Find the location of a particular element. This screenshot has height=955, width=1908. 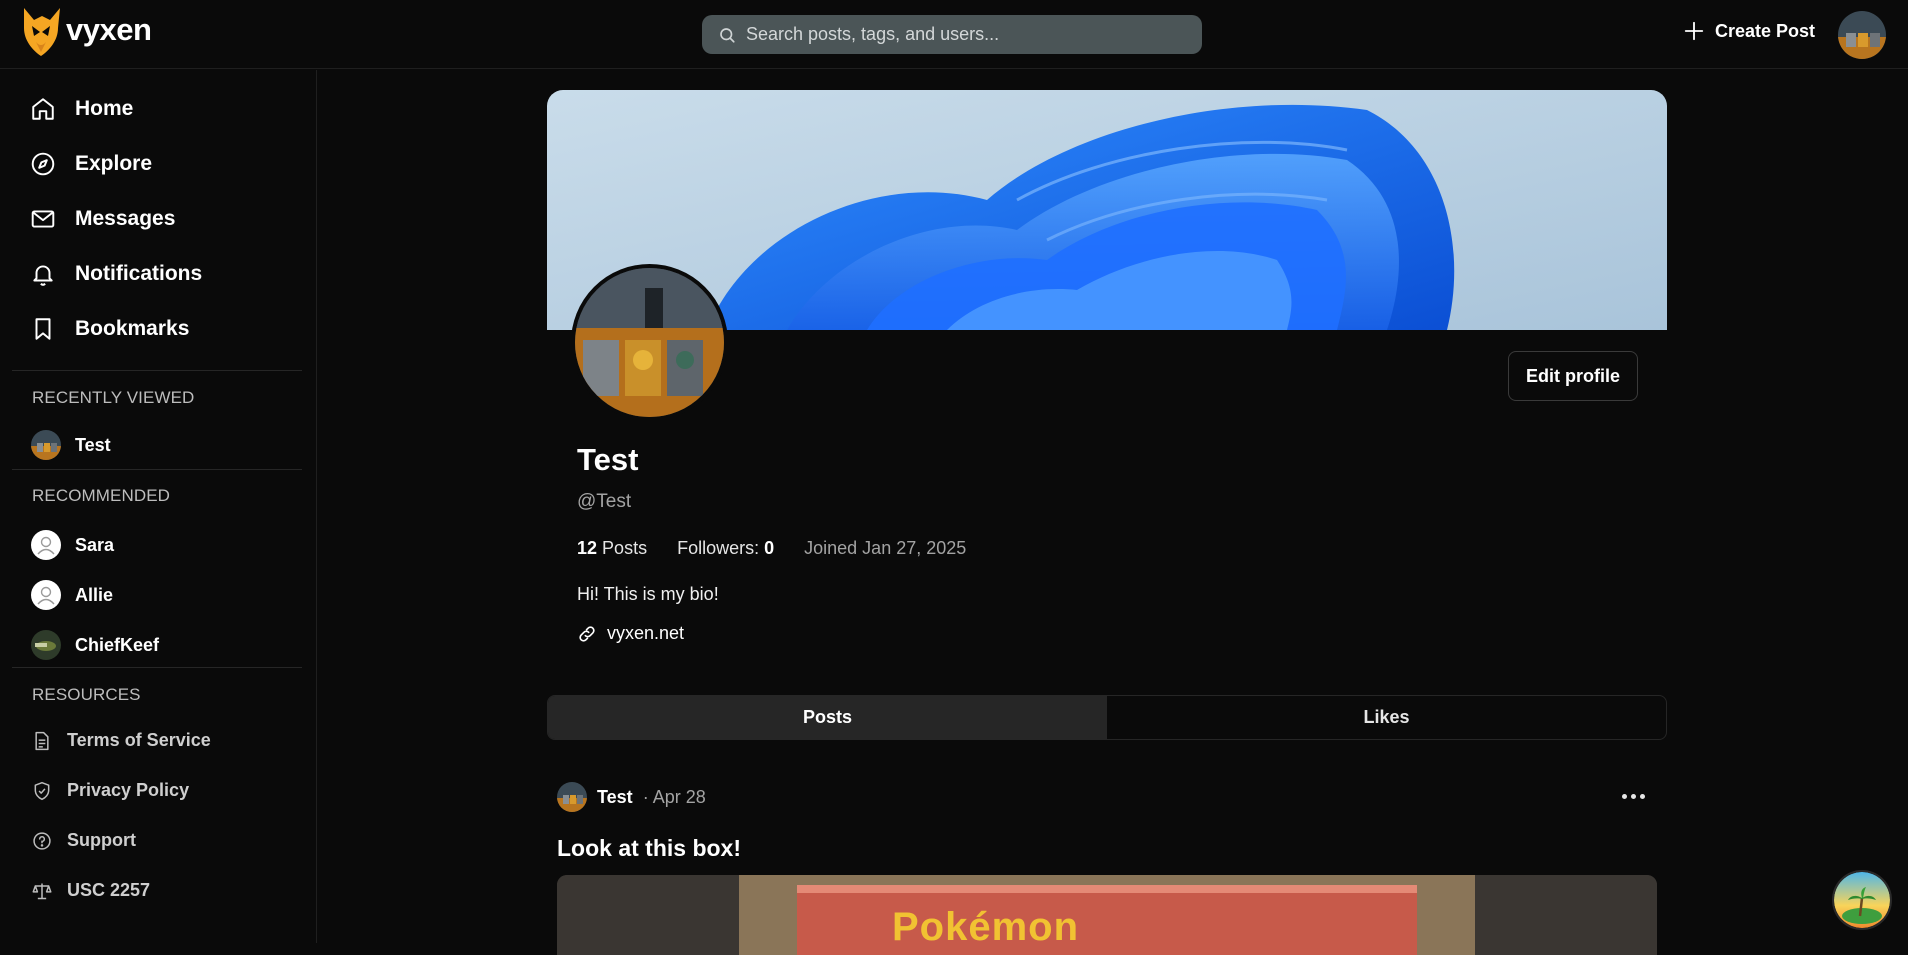

sidebar-item-label: Bookmarks is located at coordinates (132, 328).